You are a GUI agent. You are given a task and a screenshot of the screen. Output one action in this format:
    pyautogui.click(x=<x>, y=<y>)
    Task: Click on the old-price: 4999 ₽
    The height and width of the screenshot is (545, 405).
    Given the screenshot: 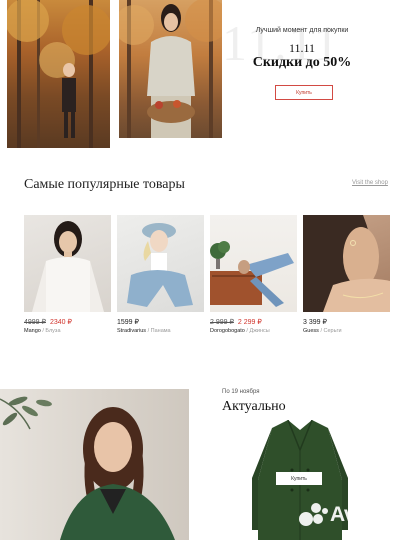 What is the action you would take?
    pyautogui.click(x=35, y=322)
    